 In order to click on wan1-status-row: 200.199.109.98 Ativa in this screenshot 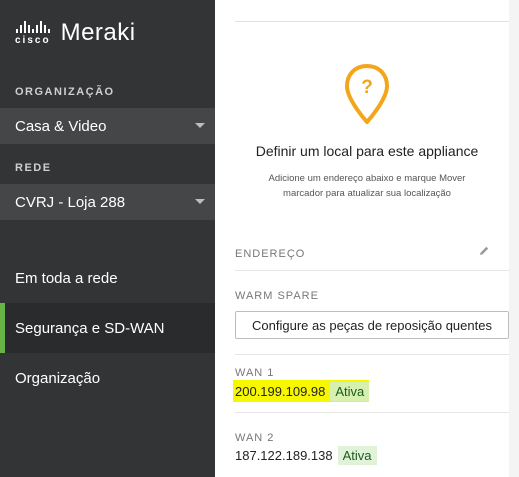, I will do `click(301, 391)`.